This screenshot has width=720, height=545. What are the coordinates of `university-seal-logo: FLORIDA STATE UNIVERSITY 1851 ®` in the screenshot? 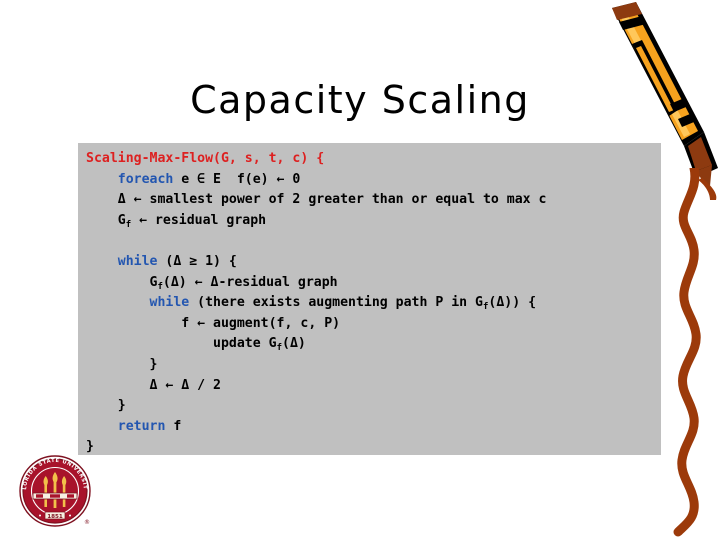 It's located at (53, 489).